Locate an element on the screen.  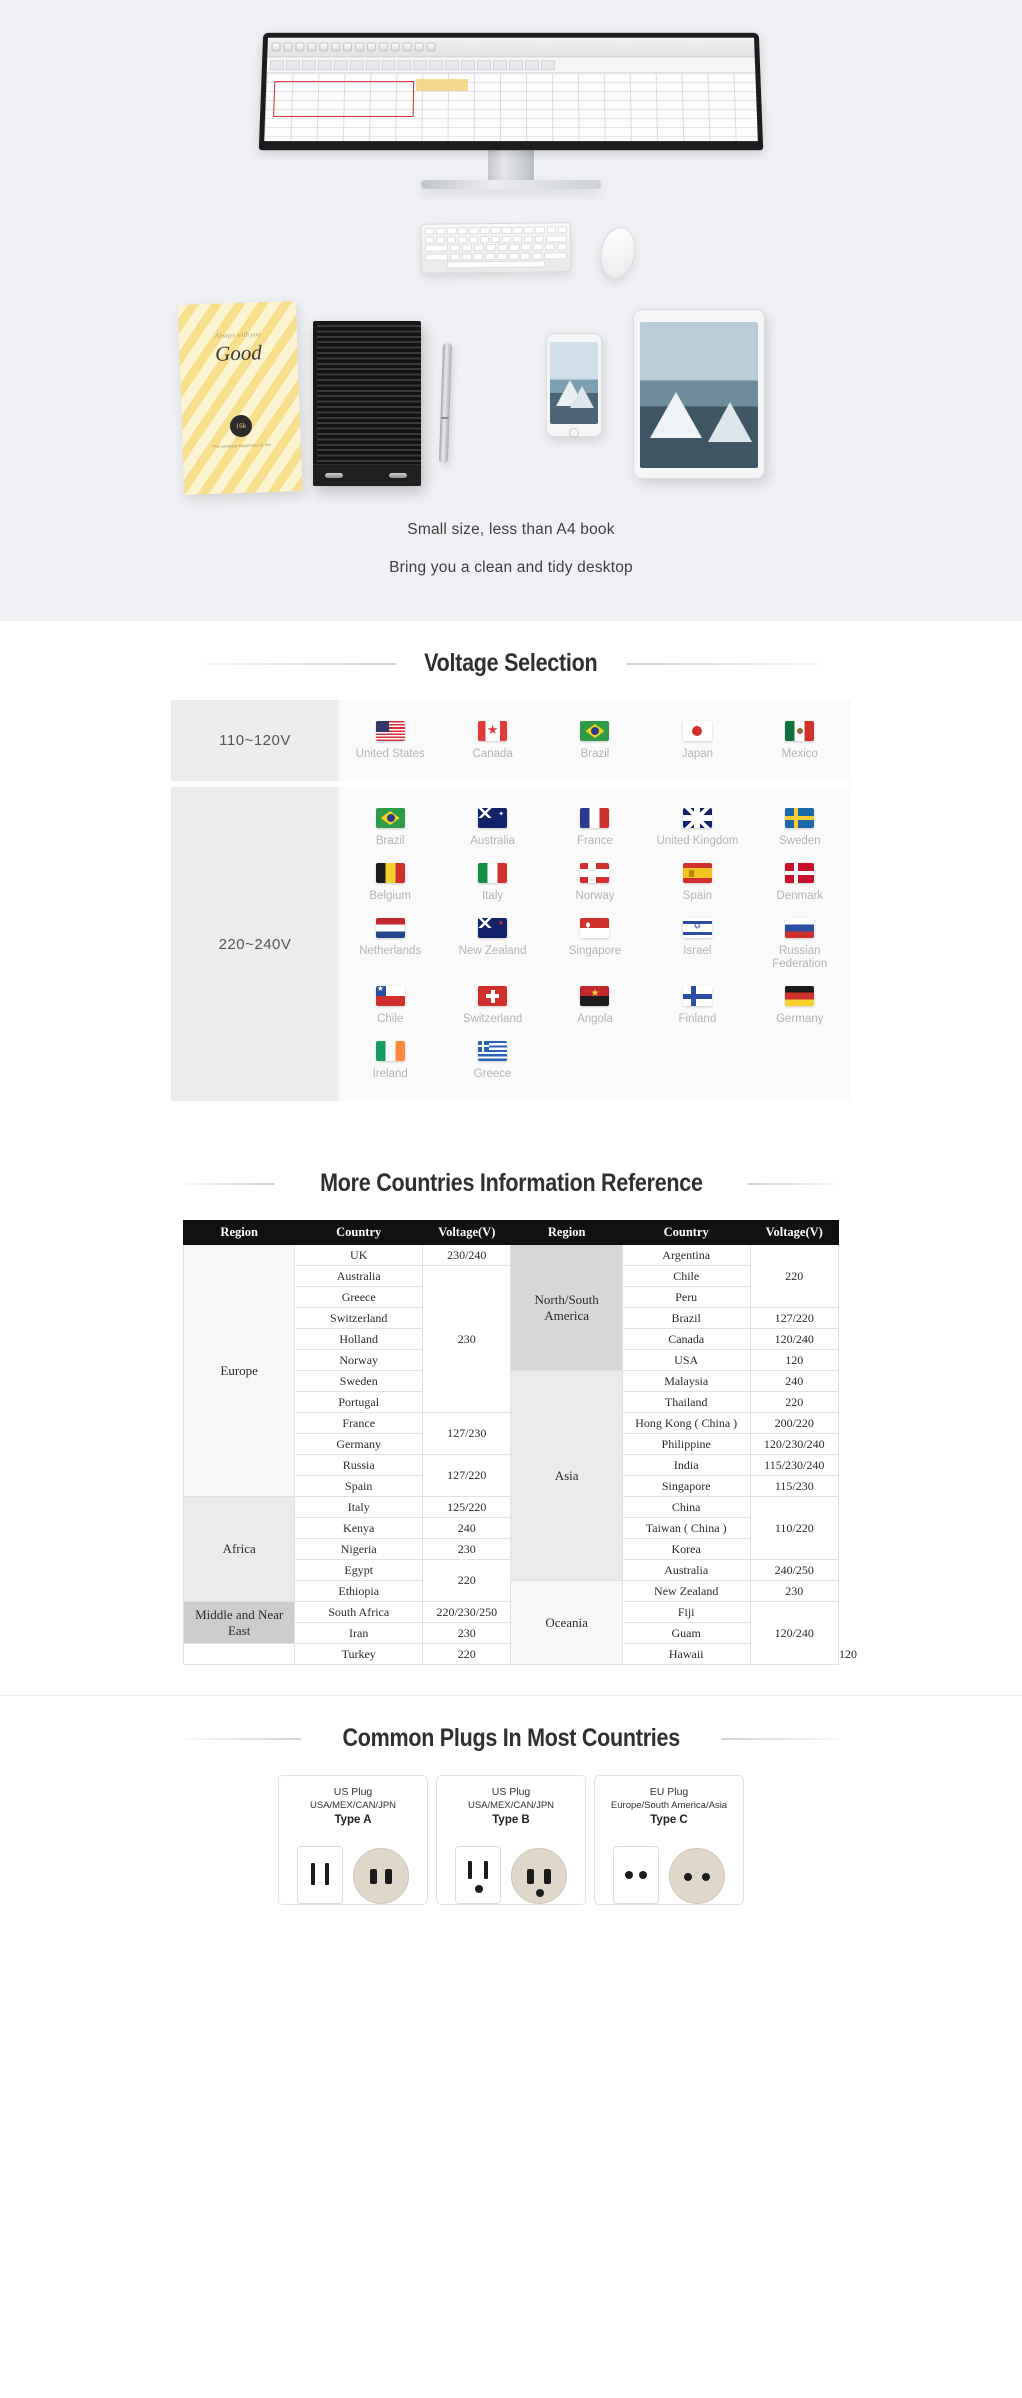
country-label: Italy is located at coordinates (493, 896).